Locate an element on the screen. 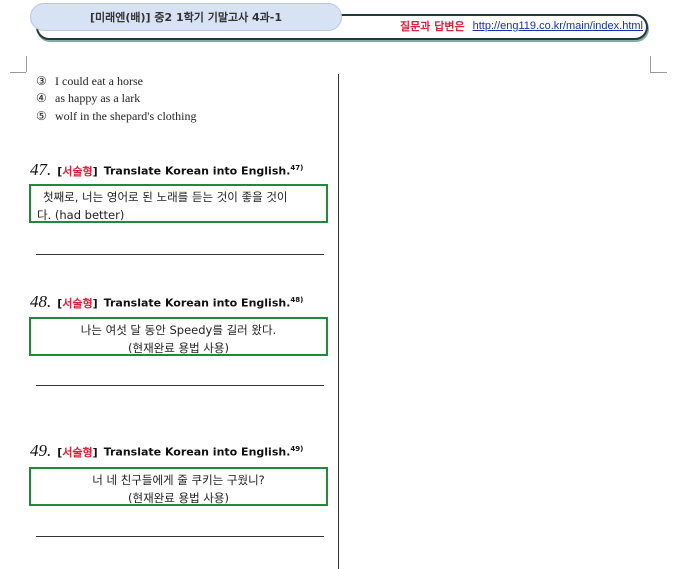 The height and width of the screenshot is (569, 683). prompt-line: 다. (had better) is located at coordinates (81, 215).